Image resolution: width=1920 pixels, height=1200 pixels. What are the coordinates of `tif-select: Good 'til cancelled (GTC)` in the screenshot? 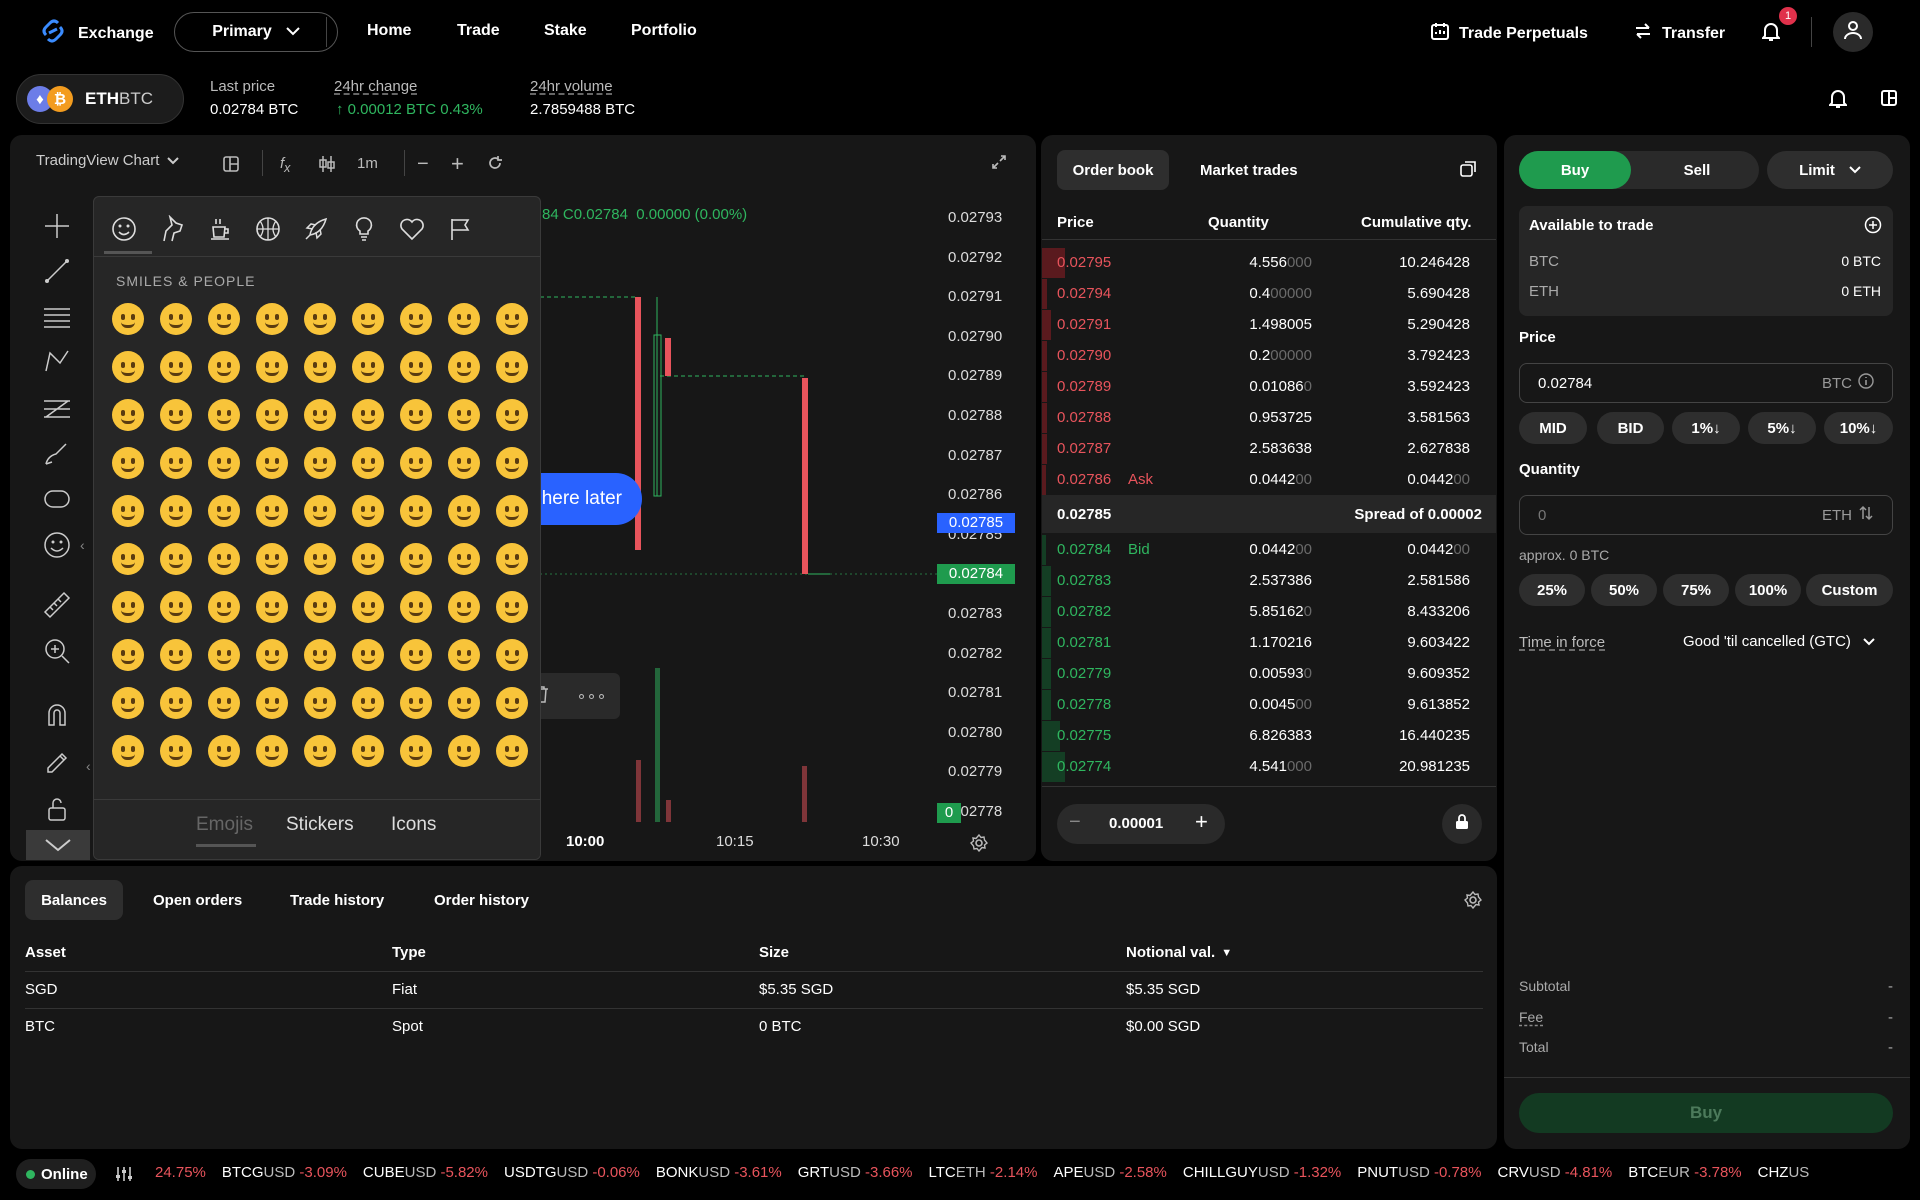 It's located at (1779, 641).